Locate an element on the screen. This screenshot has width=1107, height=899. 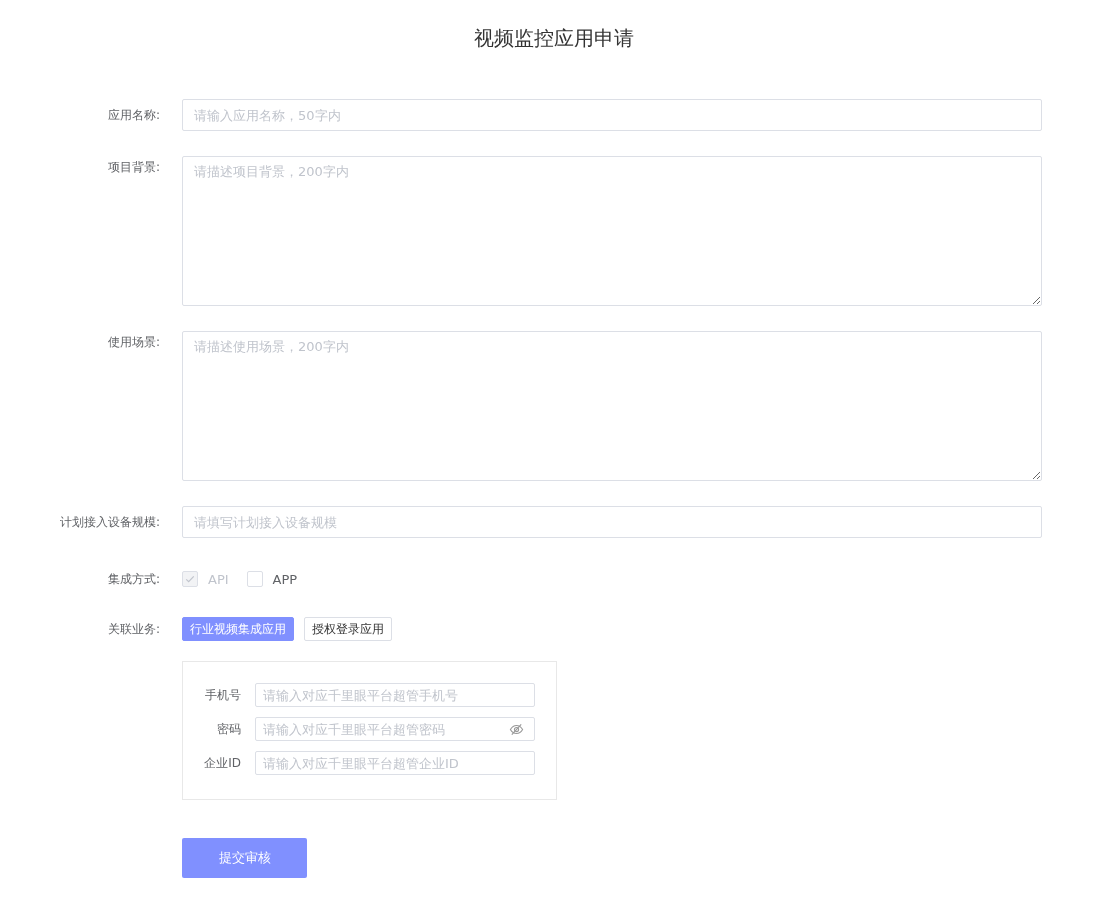
checkbox-label: API is located at coordinates (218, 579).